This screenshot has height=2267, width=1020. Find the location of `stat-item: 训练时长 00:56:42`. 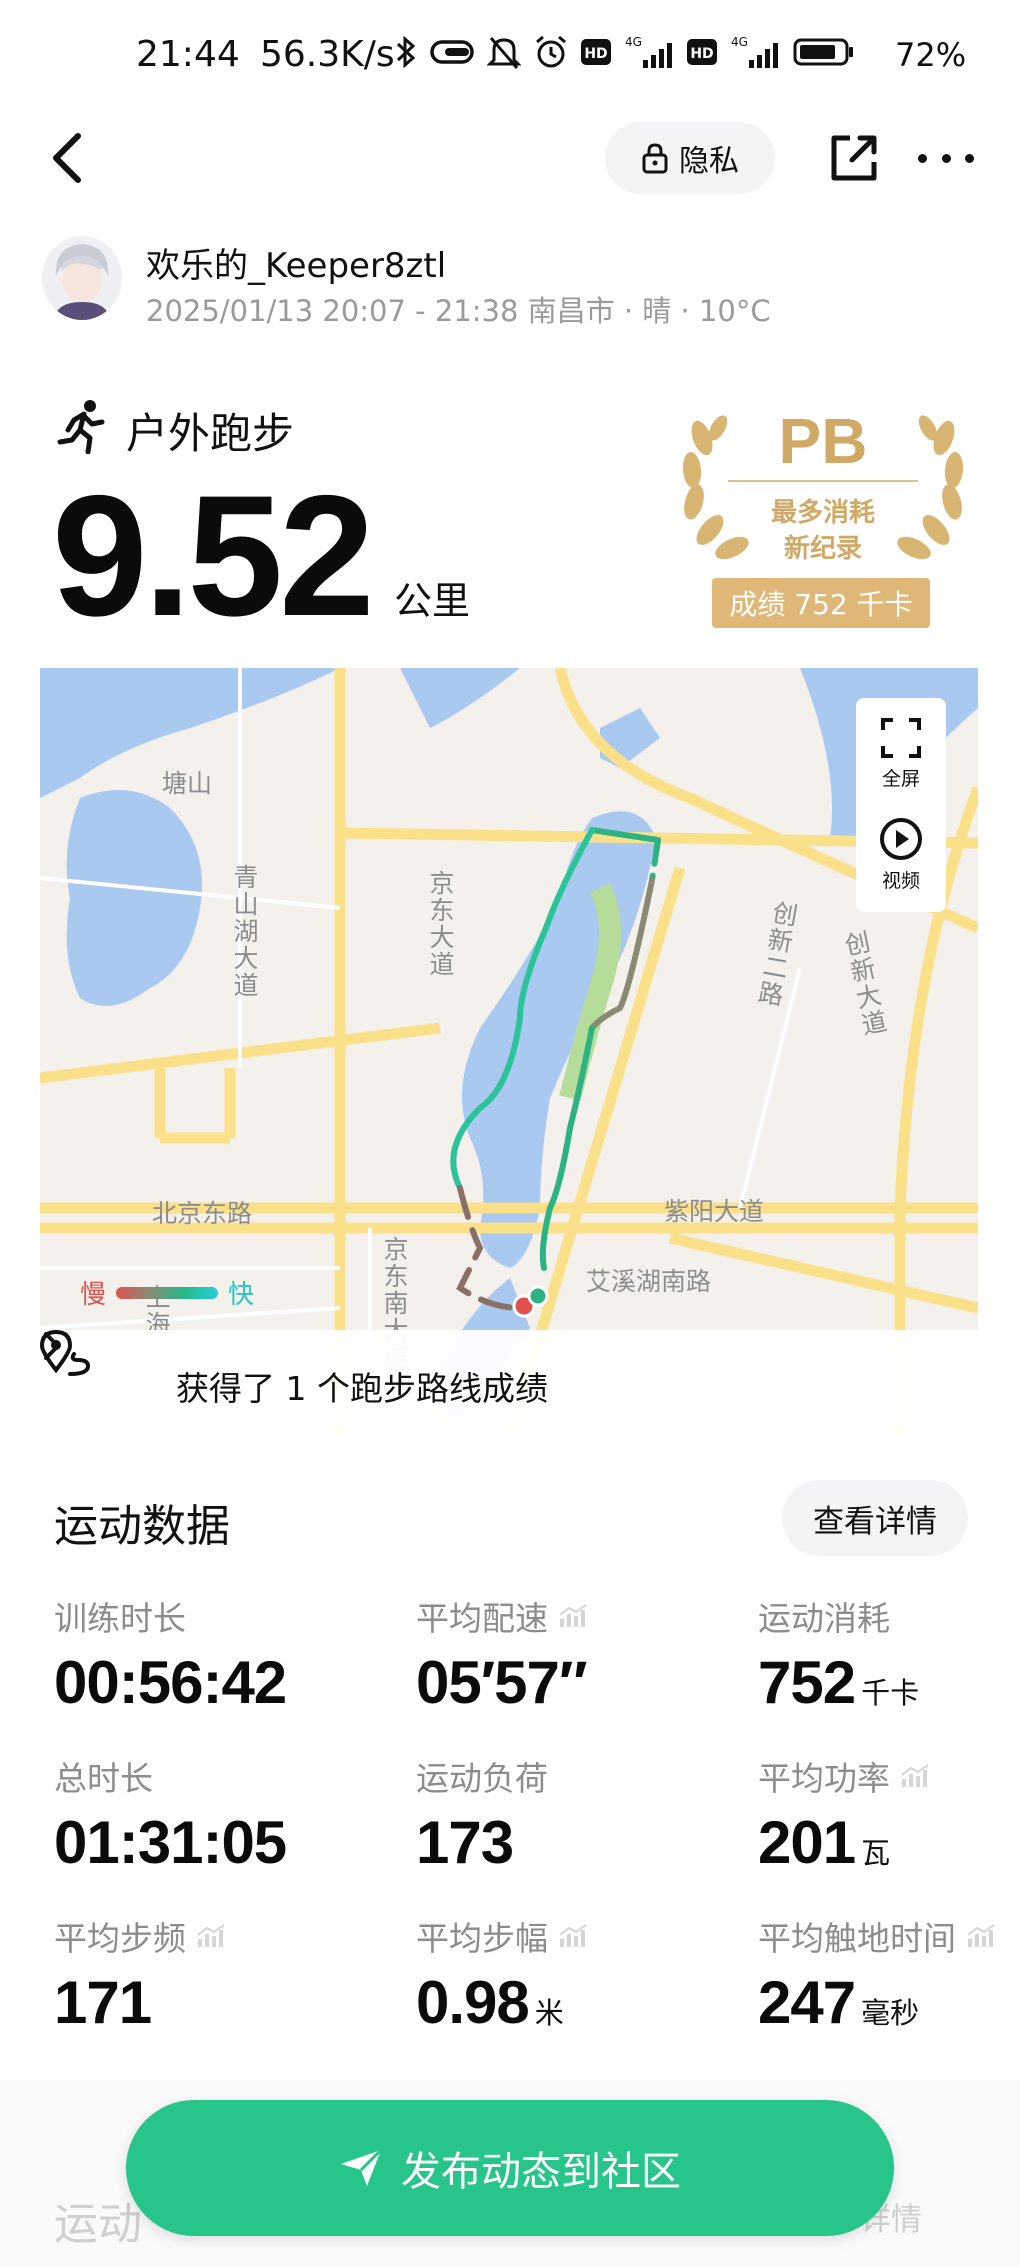

stat-item: 训练时长 00:56:42 is located at coordinates (170, 1654).